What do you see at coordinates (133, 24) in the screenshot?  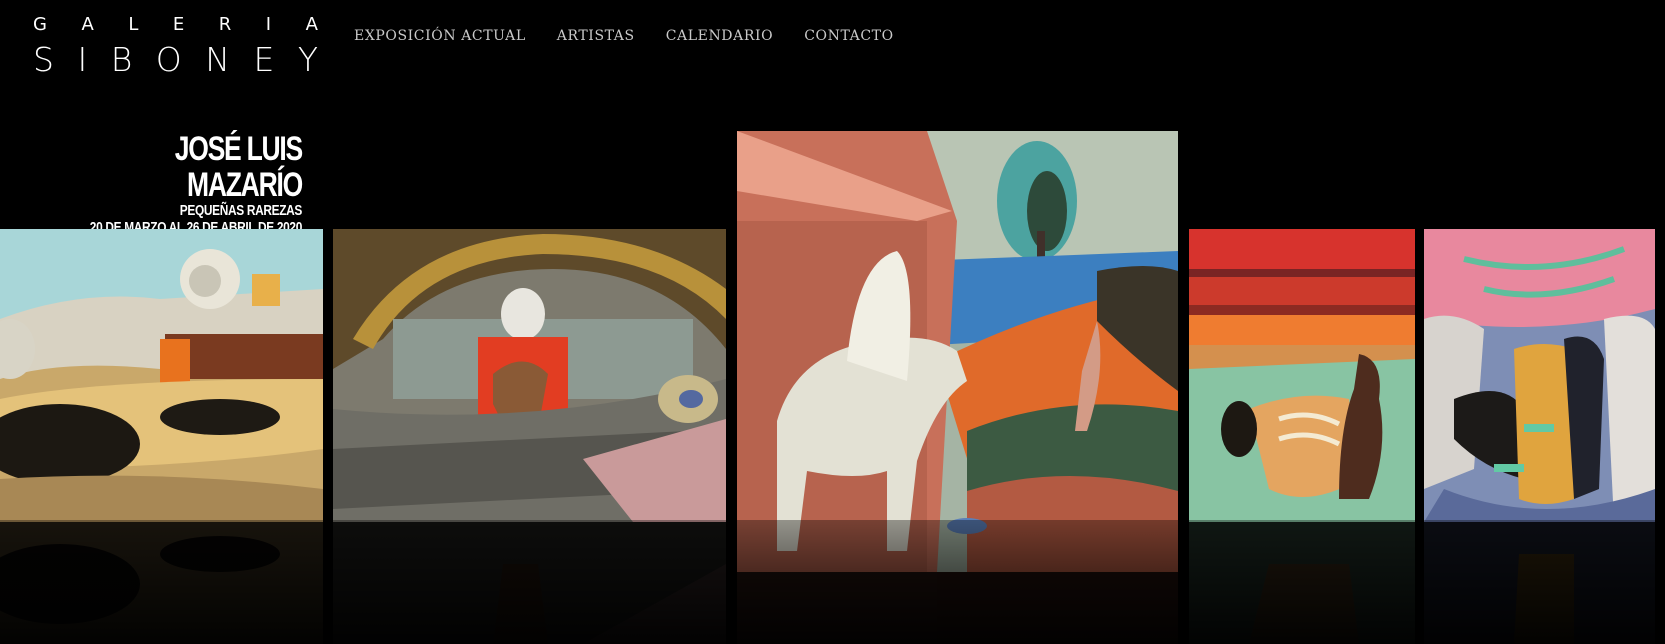 I see `logo-letter: L` at bounding box center [133, 24].